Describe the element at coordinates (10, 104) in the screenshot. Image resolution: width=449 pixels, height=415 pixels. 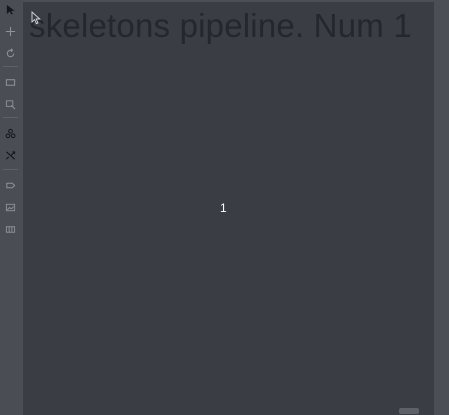
I see `area-select-icon` at that location.